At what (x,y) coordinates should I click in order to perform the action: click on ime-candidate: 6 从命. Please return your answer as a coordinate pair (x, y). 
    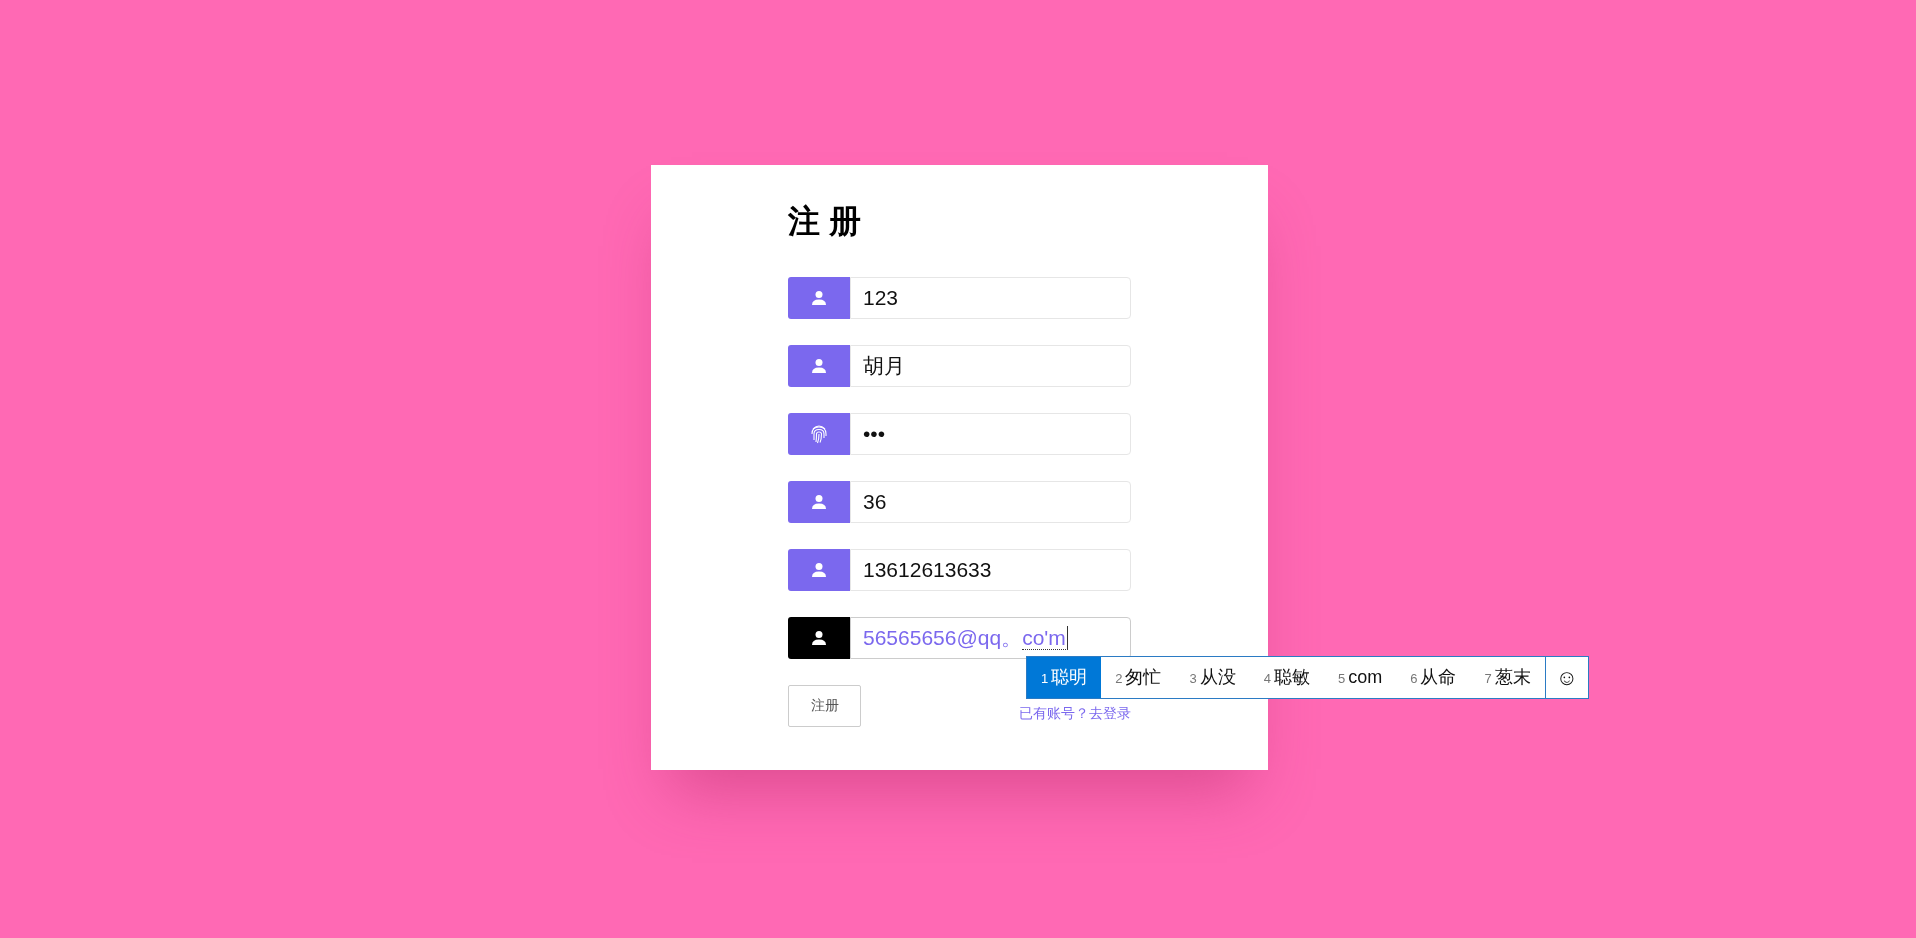
    Looking at the image, I should click on (1433, 677).